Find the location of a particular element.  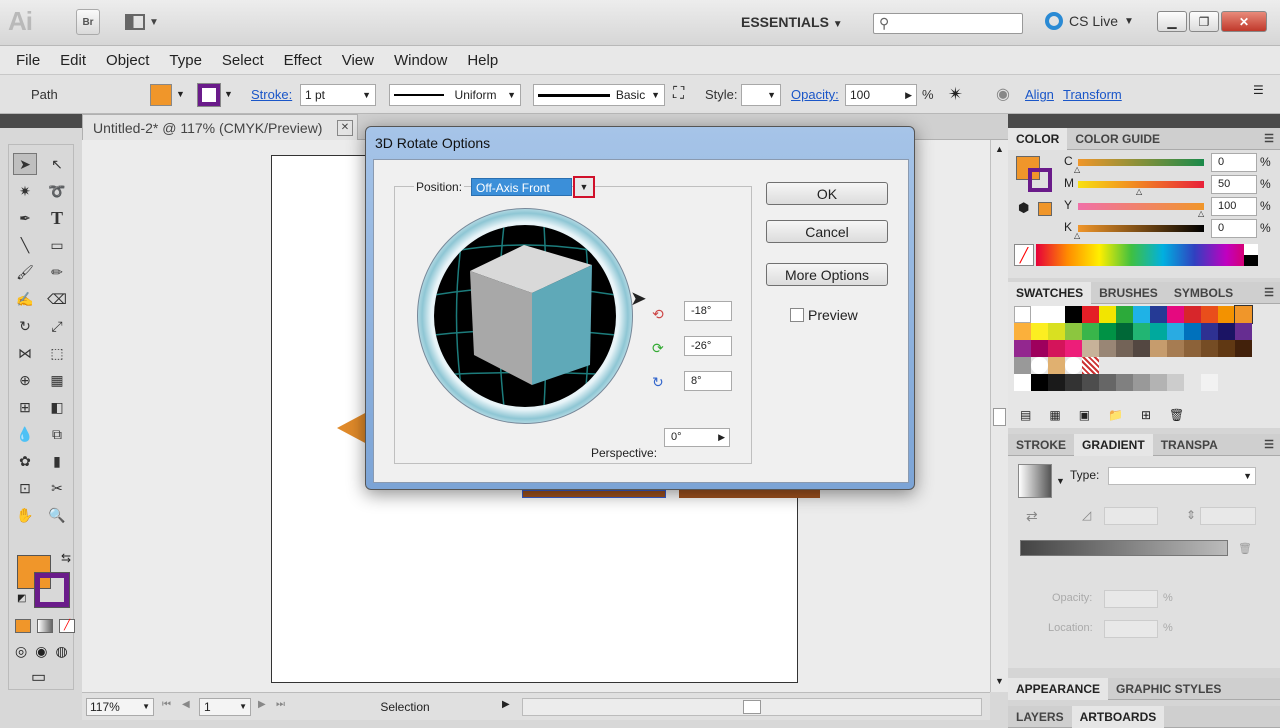

menu-select: Select is located at coordinates (243, 60).